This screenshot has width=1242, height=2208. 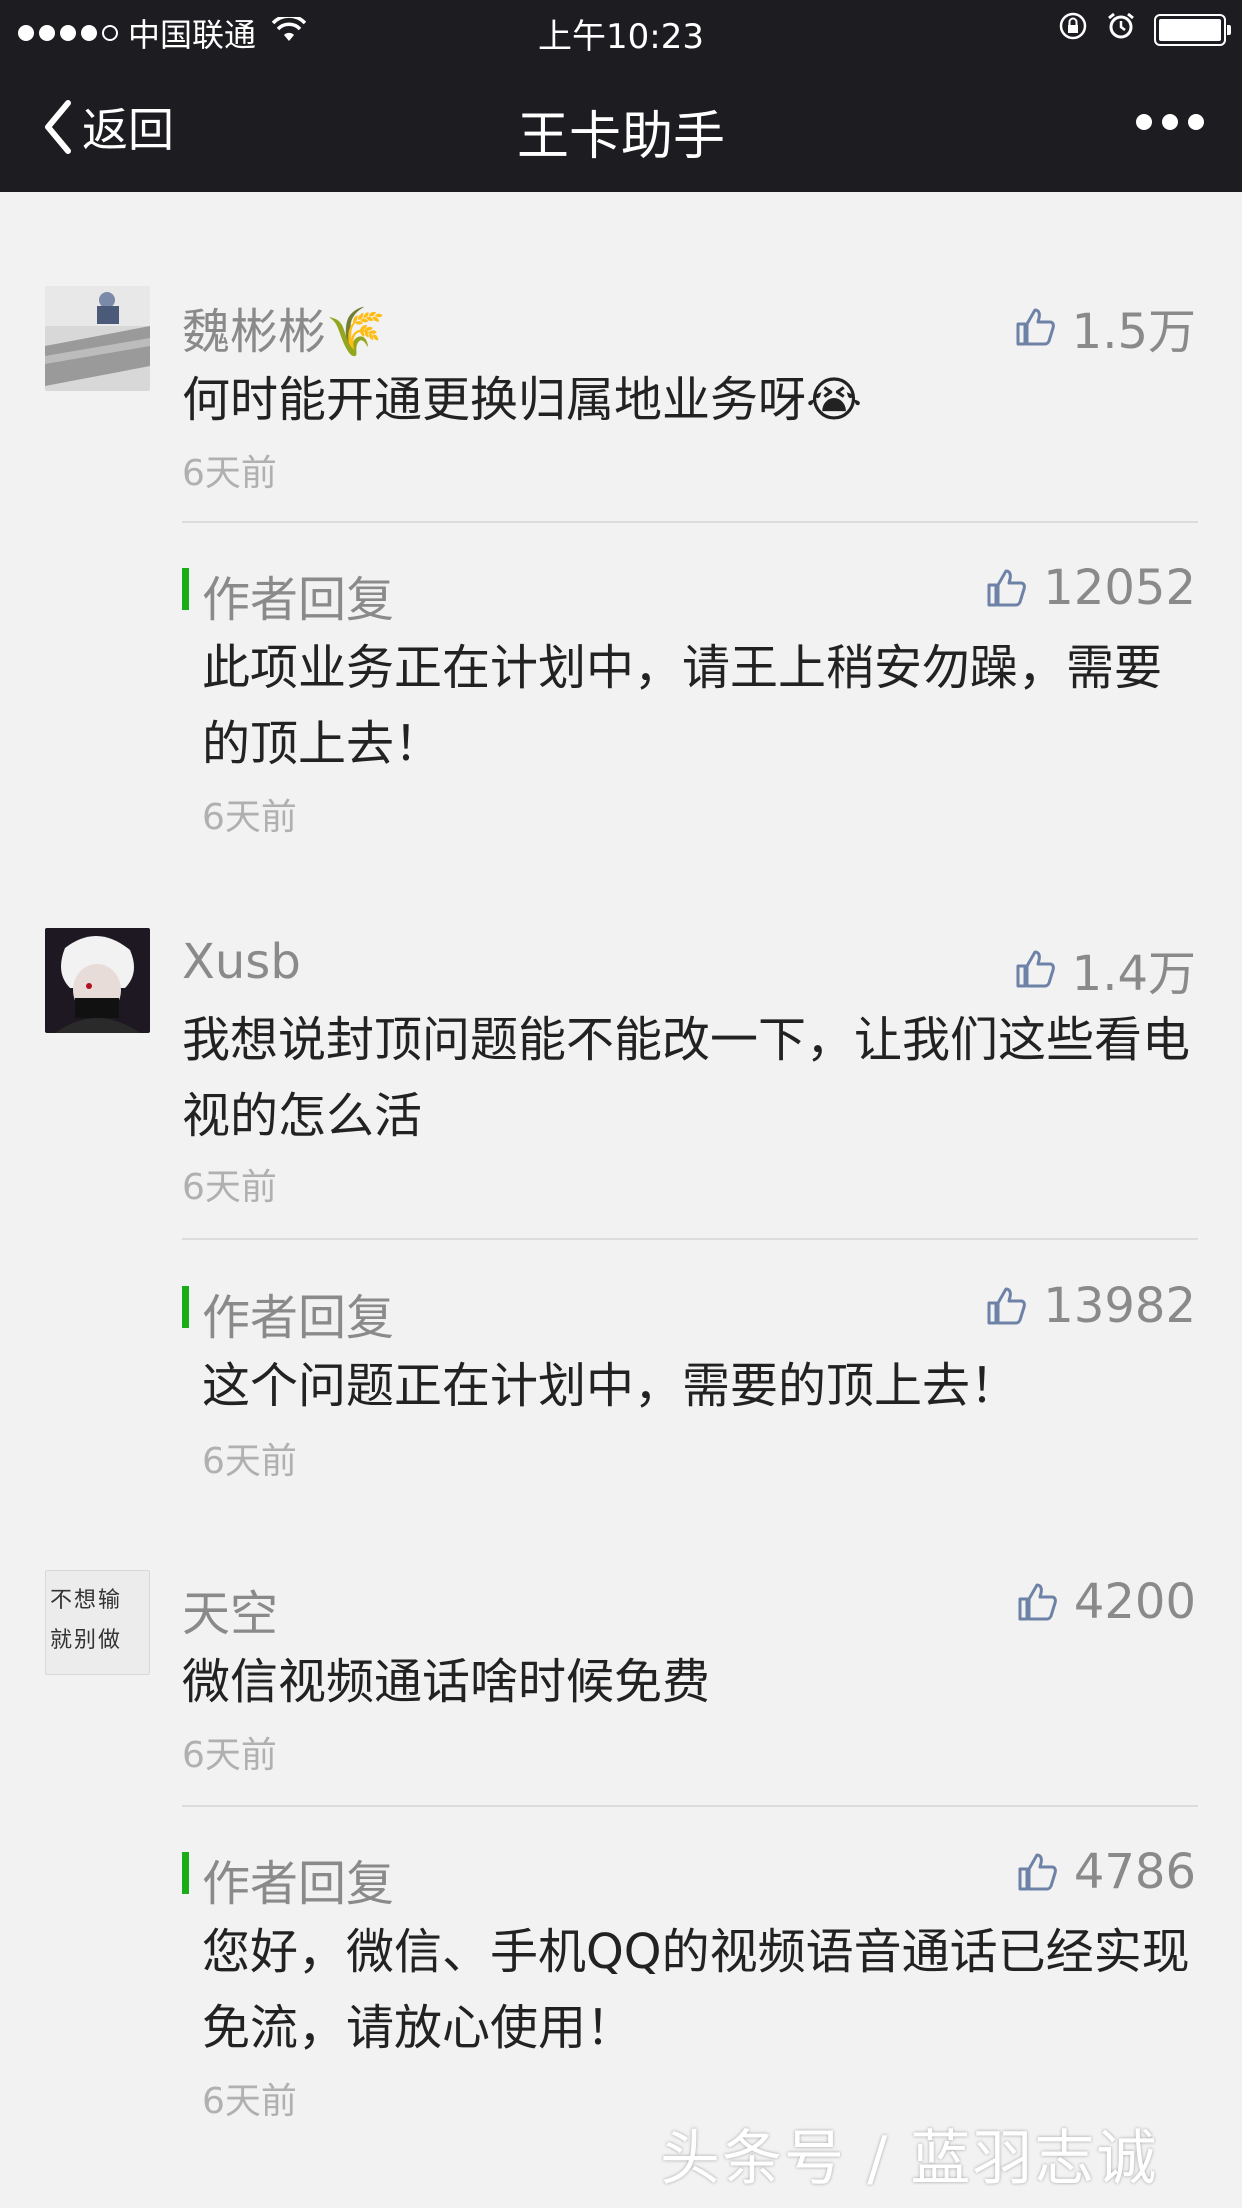 I want to click on avatar: 不想输就别做, so click(x=97, y=1622).